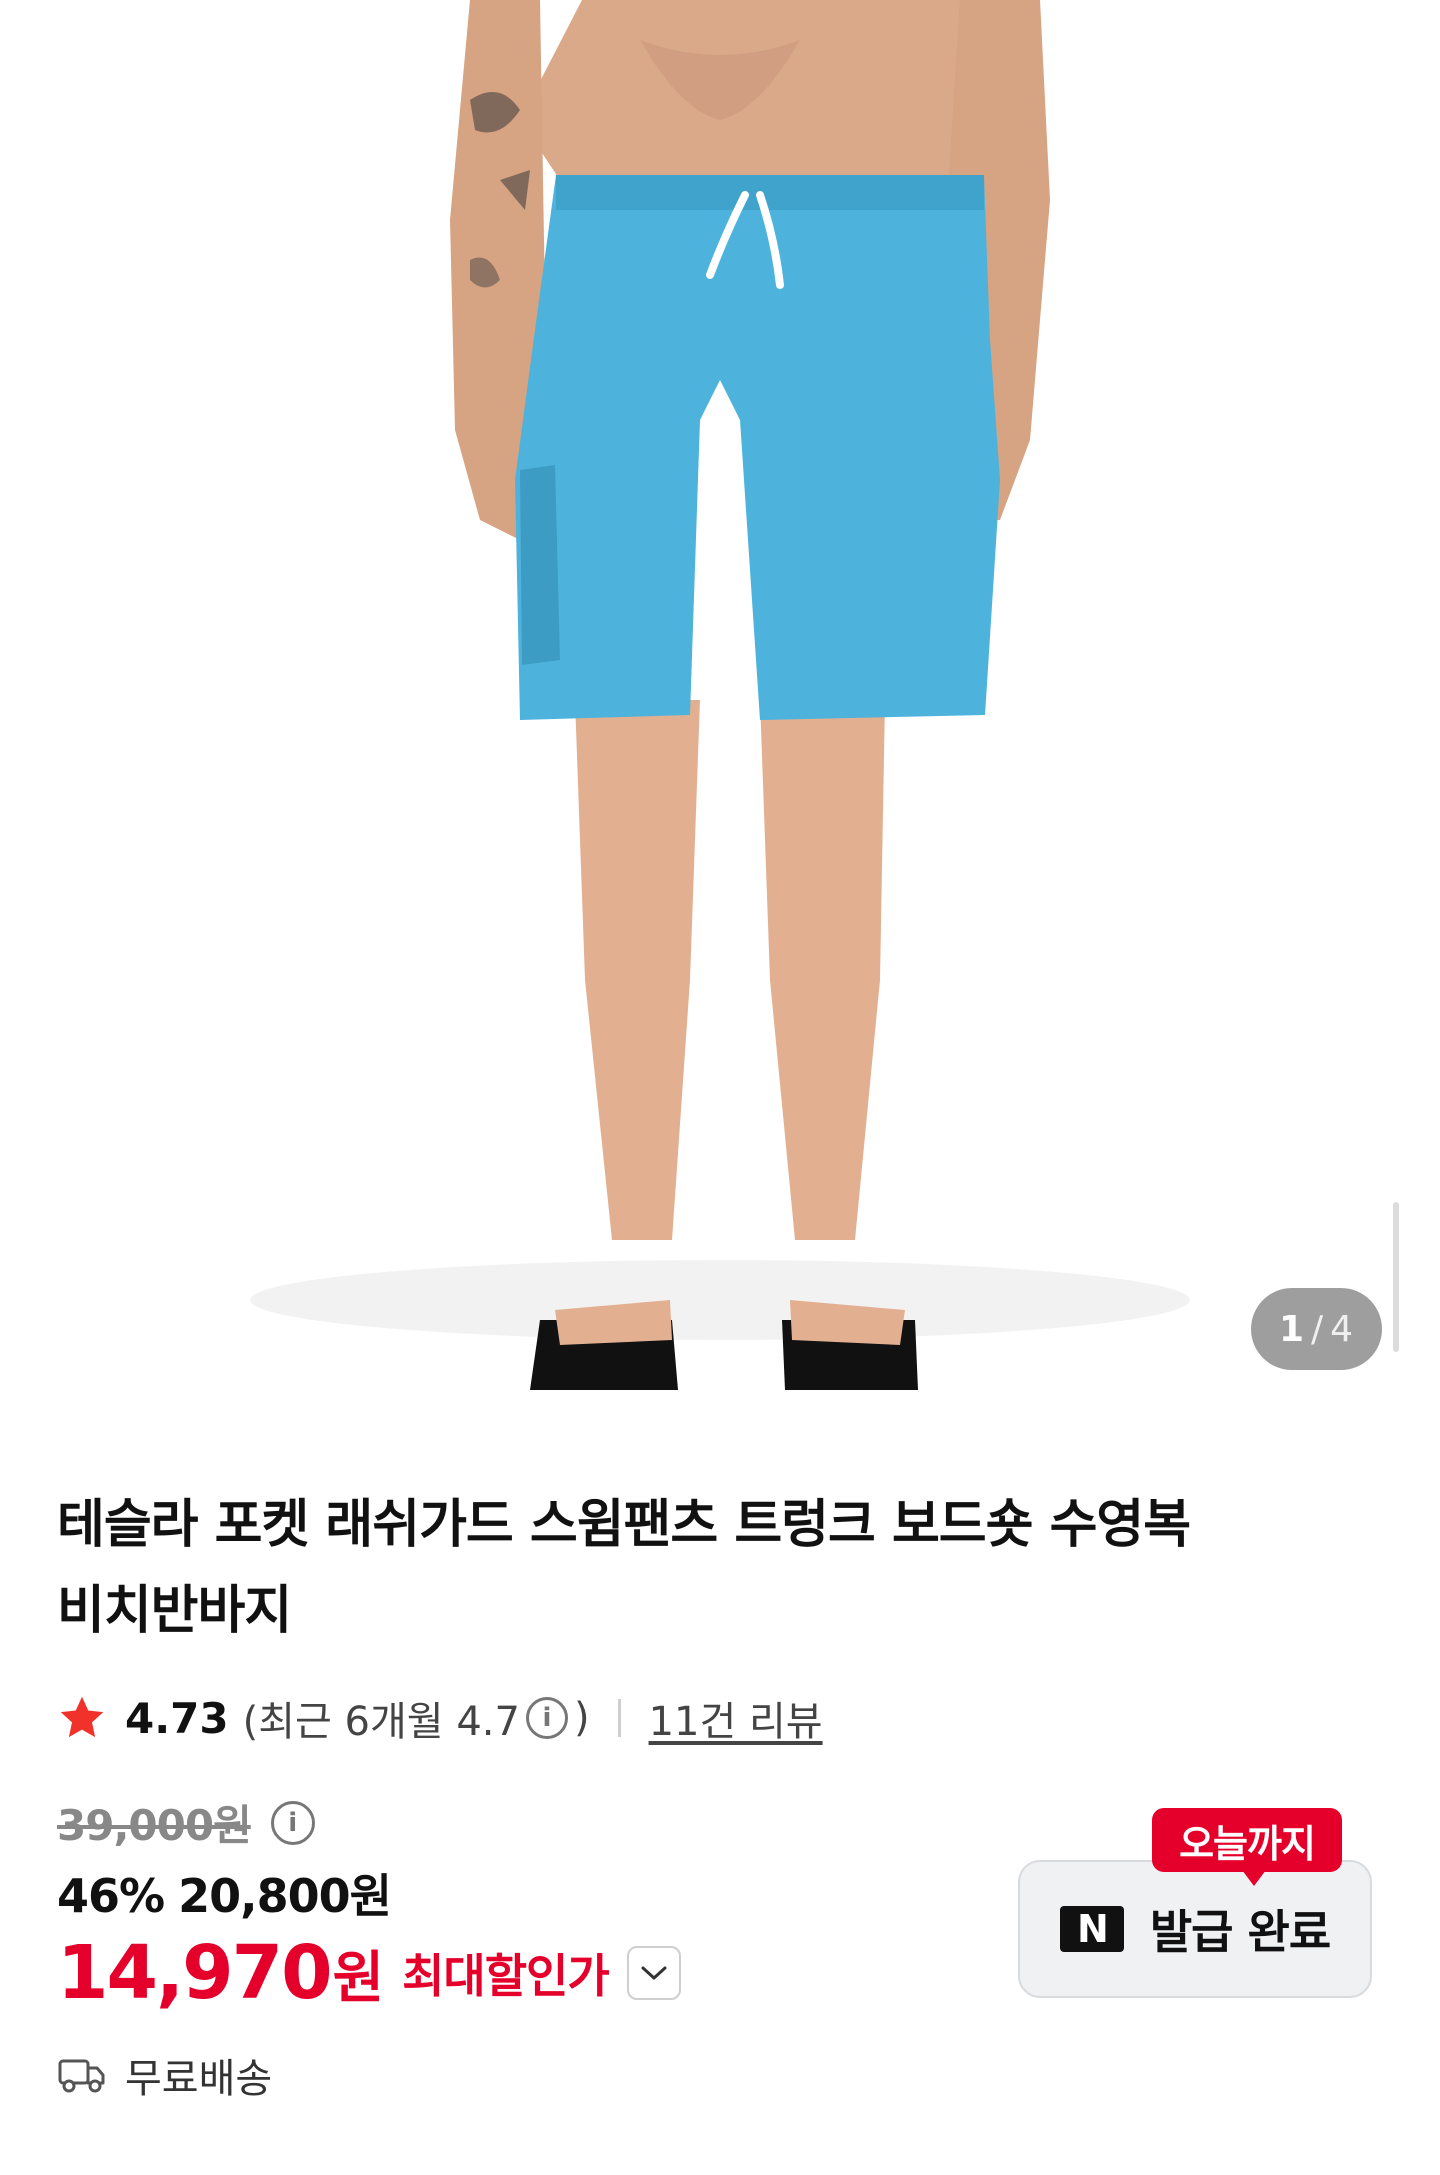 The height and width of the screenshot is (2175, 1440). I want to click on max-discount-toggle, so click(653, 1973).